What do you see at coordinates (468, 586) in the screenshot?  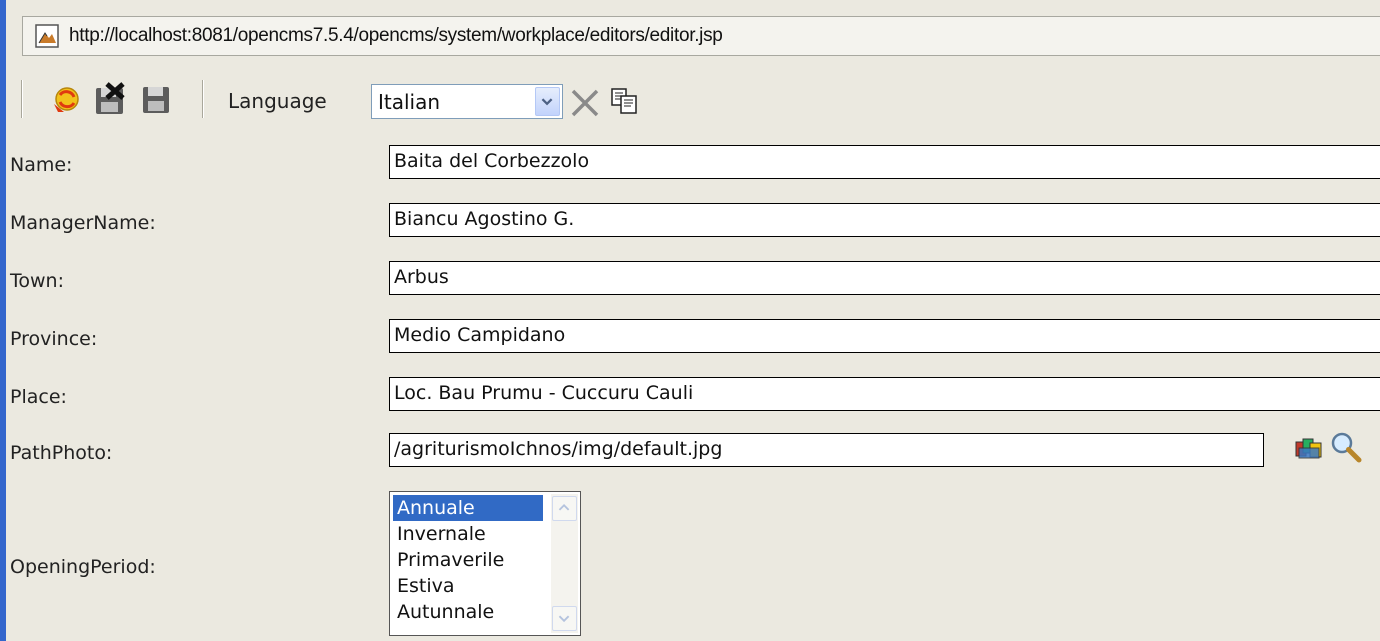 I see `list-item: Estiva` at bounding box center [468, 586].